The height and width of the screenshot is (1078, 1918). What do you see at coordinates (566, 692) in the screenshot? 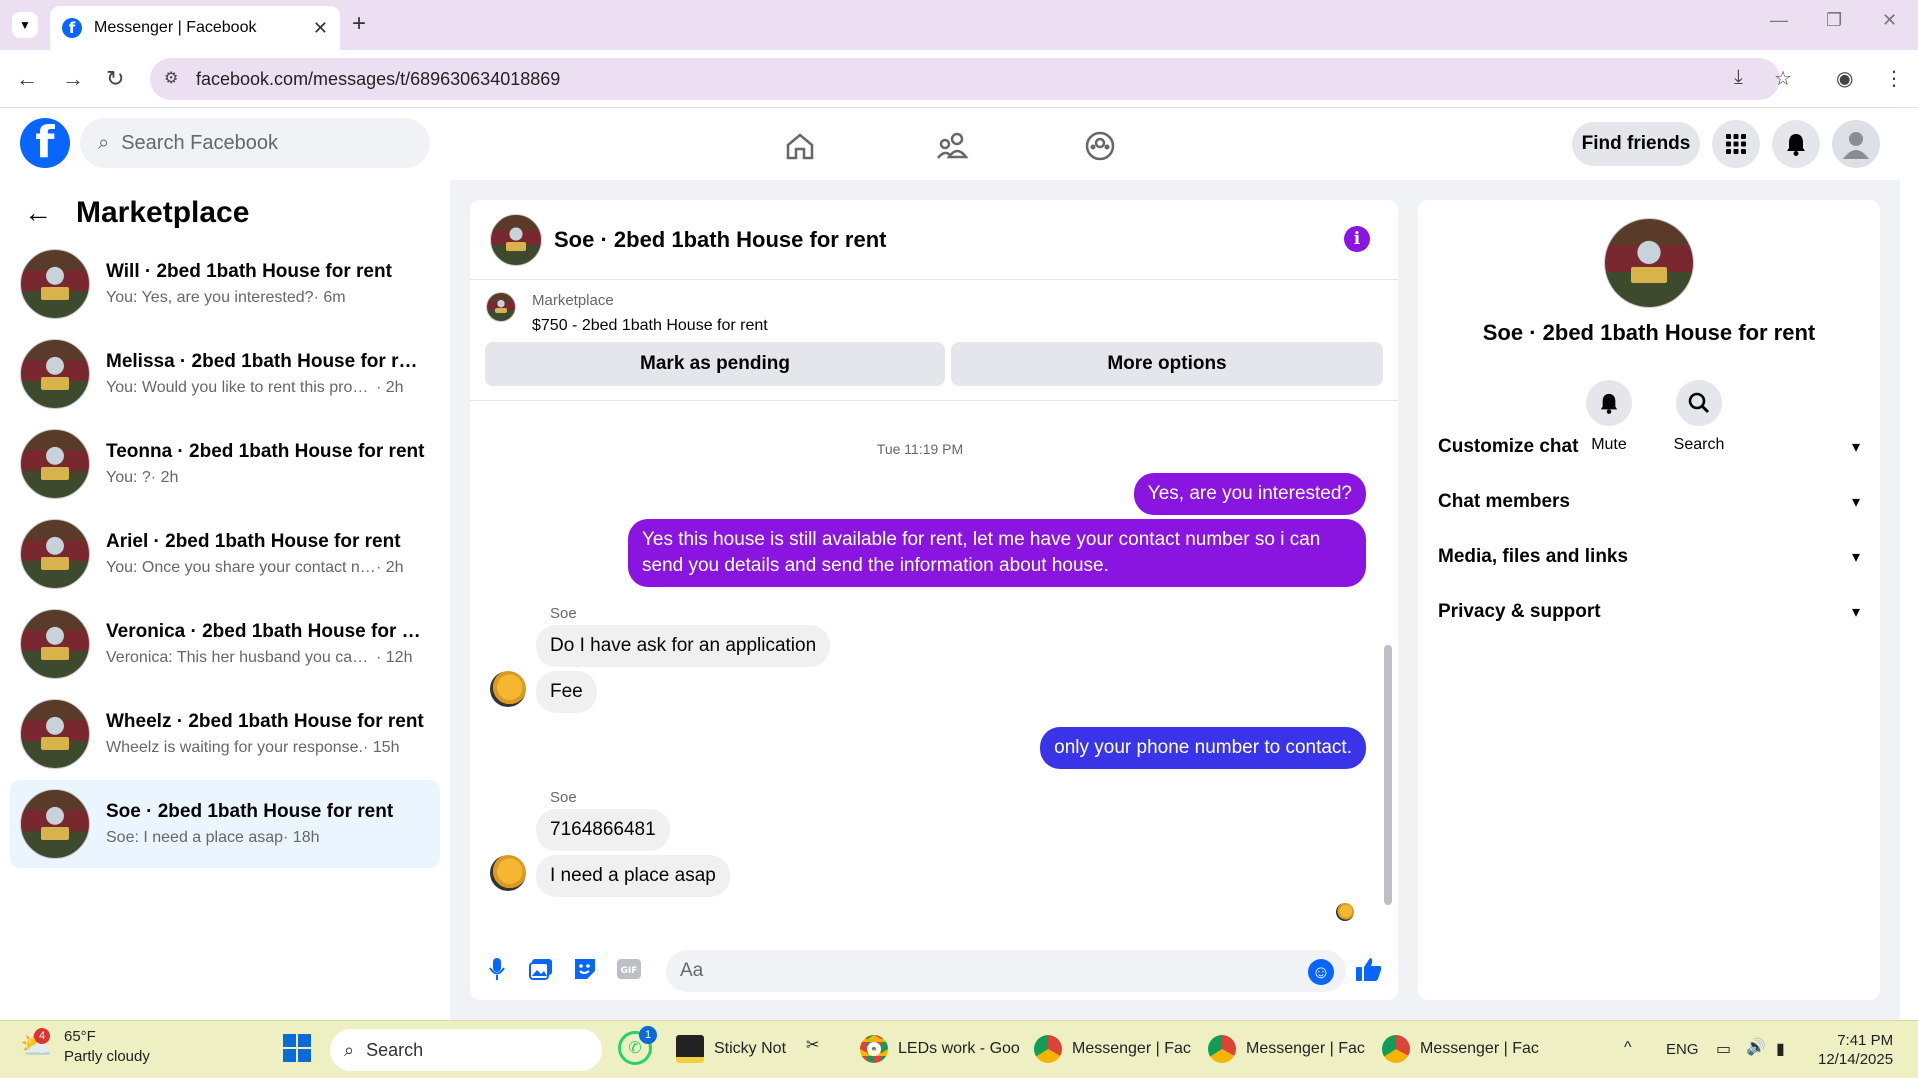
I see `incoming-message: Fee` at bounding box center [566, 692].